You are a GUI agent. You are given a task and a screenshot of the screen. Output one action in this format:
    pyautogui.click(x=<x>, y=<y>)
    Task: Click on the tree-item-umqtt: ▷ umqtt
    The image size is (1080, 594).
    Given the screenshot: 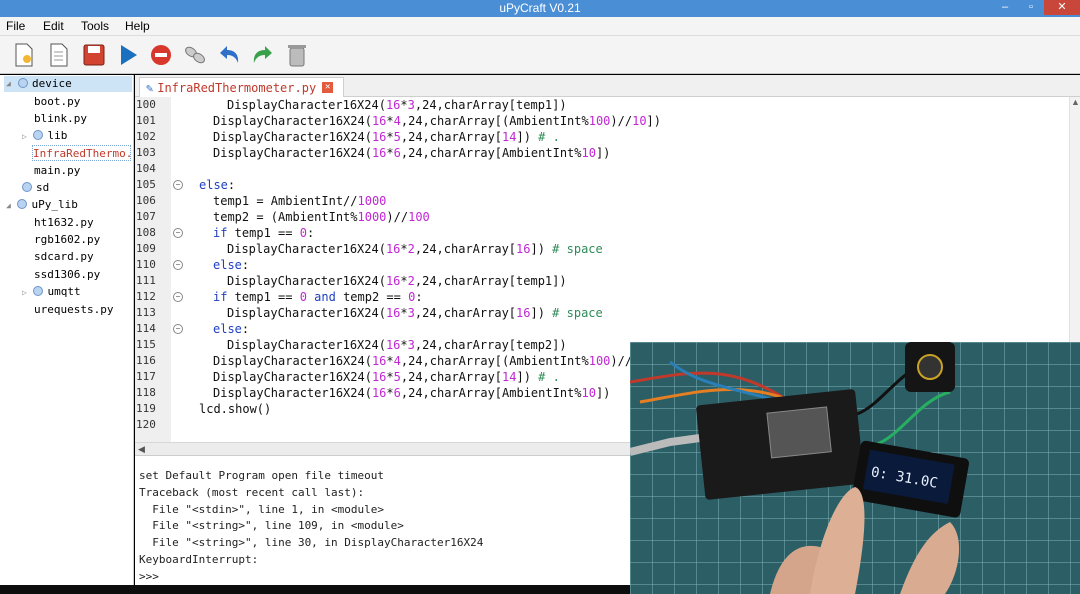 What is the action you would take?
    pyautogui.click(x=51, y=292)
    